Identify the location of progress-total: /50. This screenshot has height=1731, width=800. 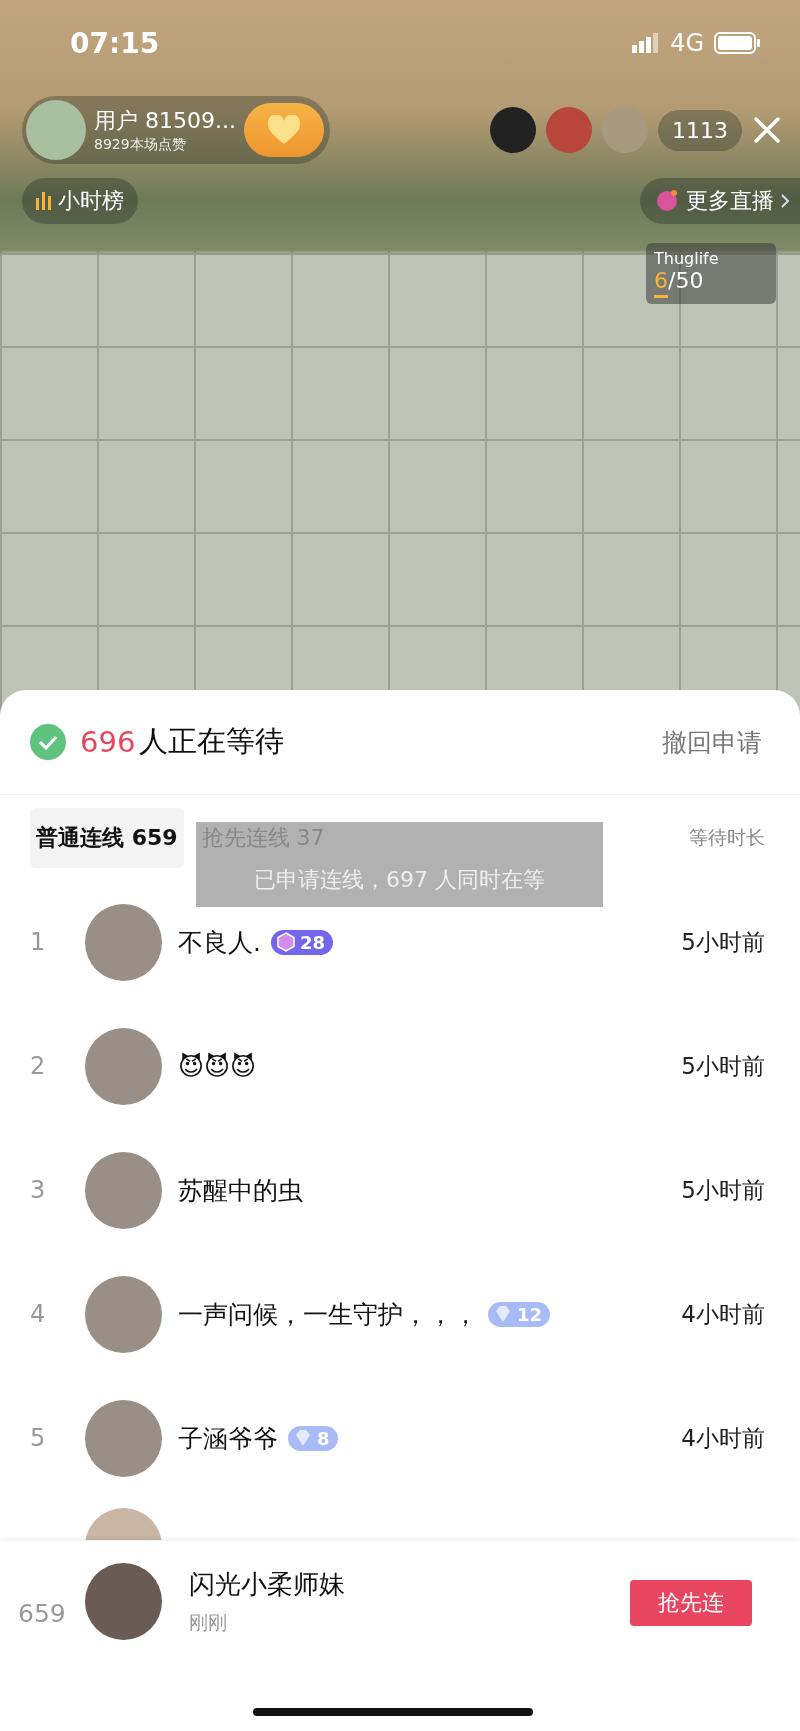
(686, 280).